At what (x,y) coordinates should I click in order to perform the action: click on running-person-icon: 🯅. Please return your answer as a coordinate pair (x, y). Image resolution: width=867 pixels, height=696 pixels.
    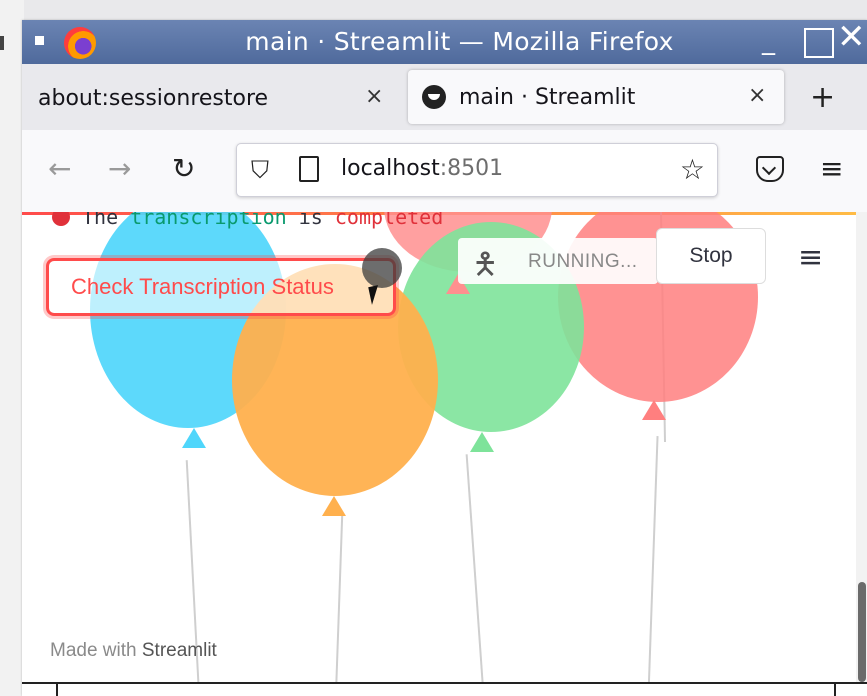
    Looking at the image, I should click on (485, 264).